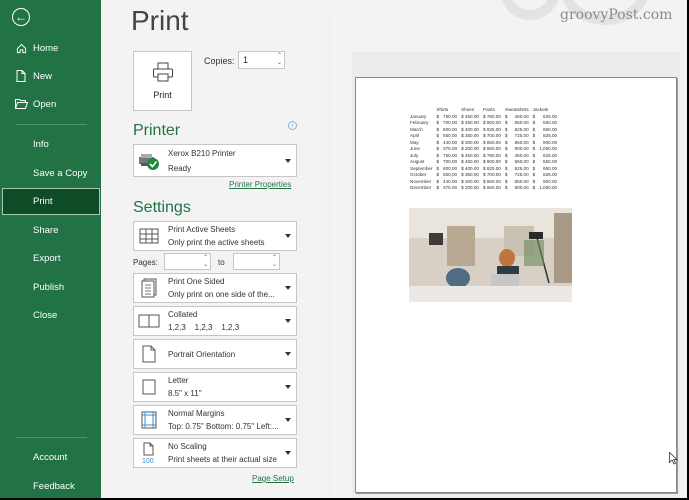  I want to click on printer-icon, so click(162, 72).